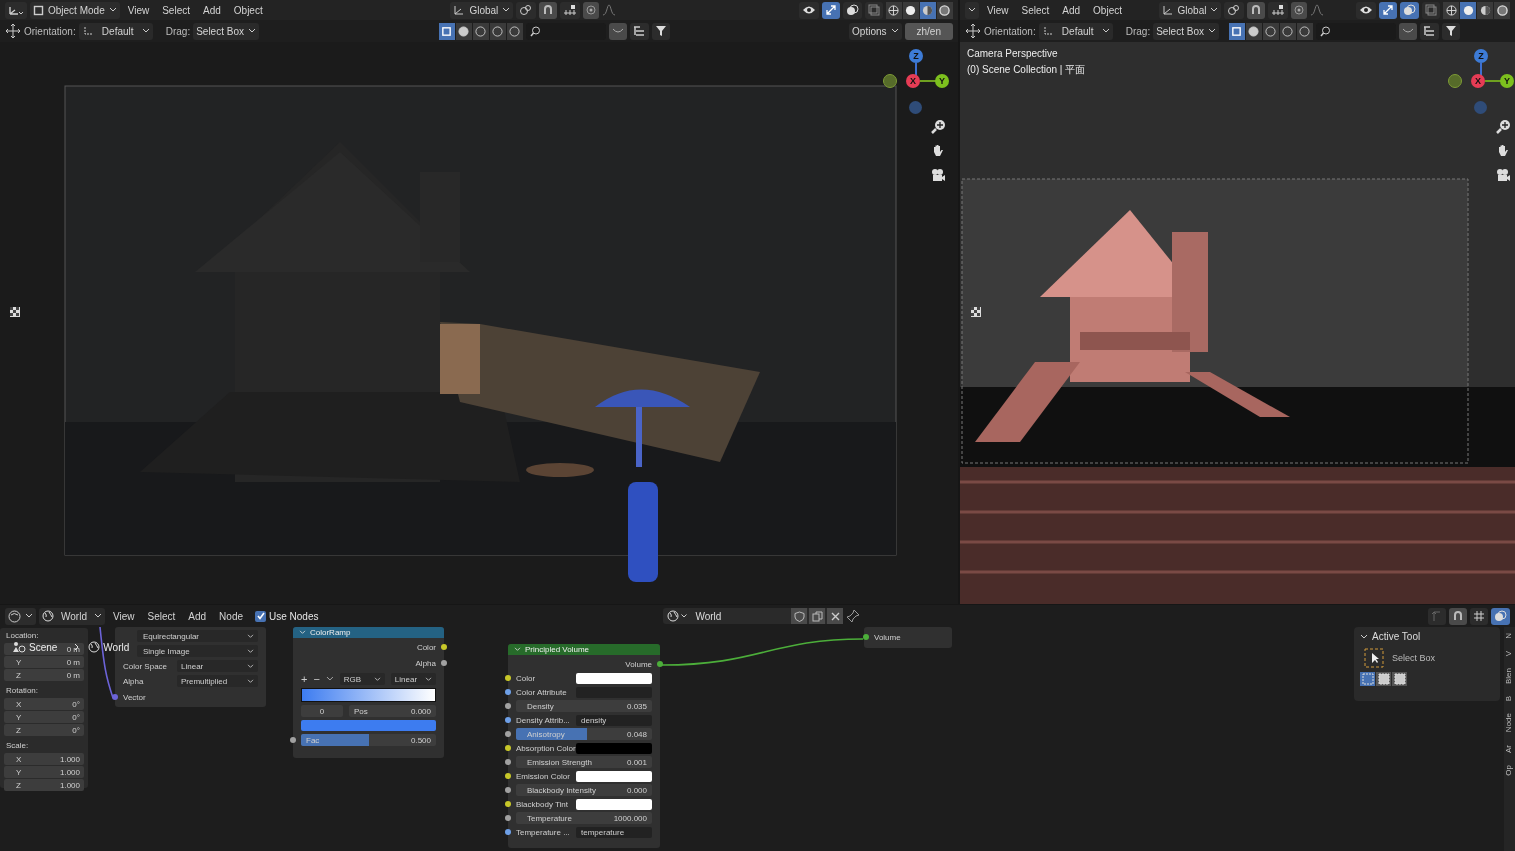  What do you see at coordinates (972, 10) in the screenshot?
I see `caret-button` at bounding box center [972, 10].